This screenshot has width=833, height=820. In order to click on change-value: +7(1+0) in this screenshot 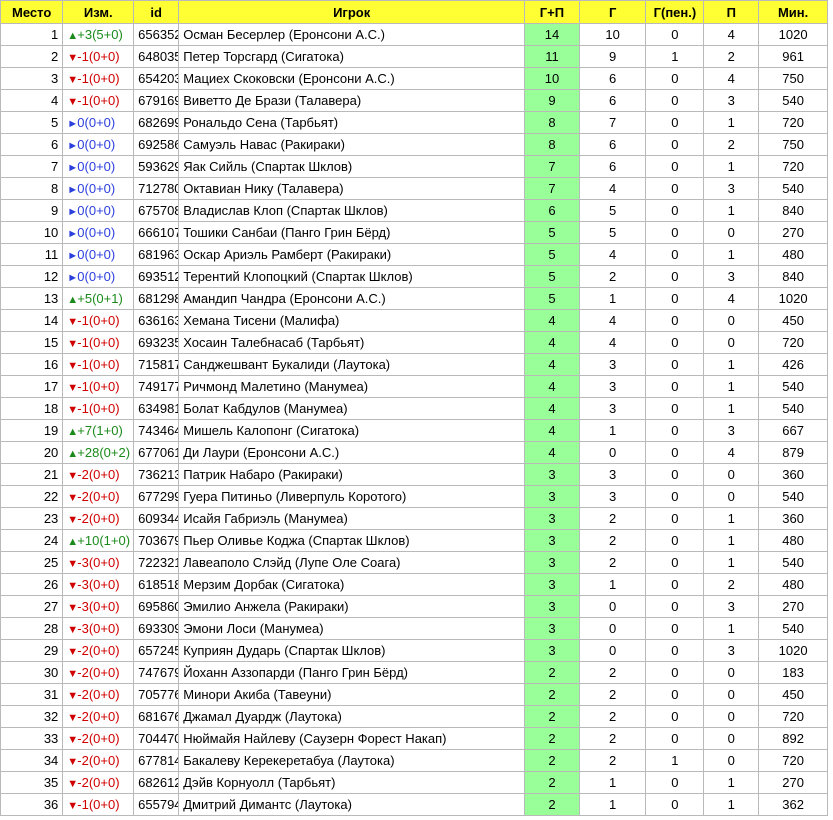, I will do `click(100, 430)`.